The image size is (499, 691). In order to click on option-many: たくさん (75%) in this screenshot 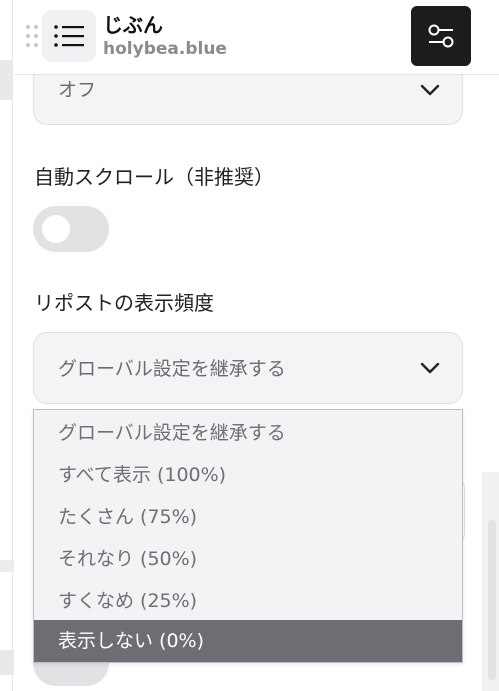, I will do `click(248, 517)`.